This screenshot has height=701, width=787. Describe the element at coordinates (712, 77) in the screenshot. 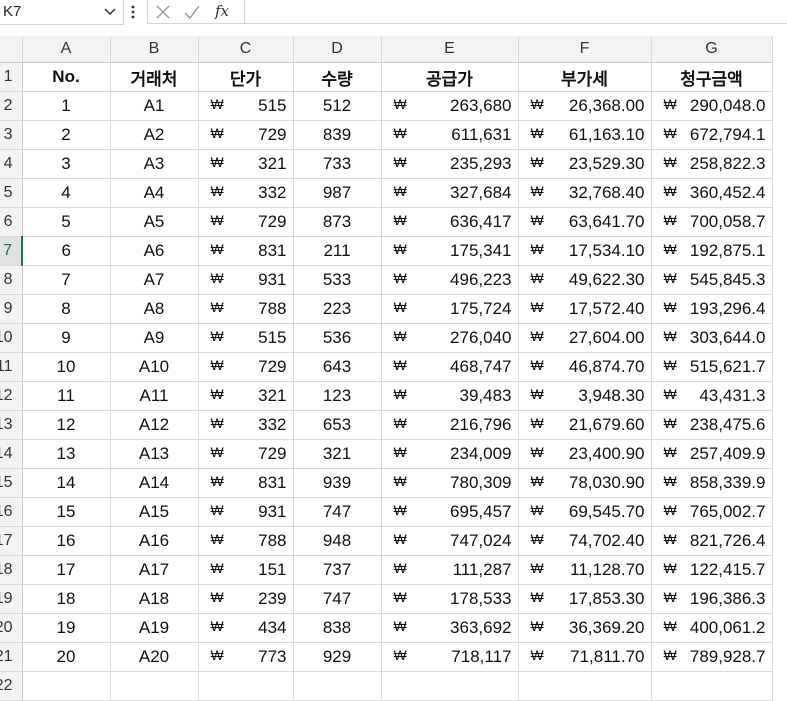

I see `cell-header-total: 청구금액` at that location.